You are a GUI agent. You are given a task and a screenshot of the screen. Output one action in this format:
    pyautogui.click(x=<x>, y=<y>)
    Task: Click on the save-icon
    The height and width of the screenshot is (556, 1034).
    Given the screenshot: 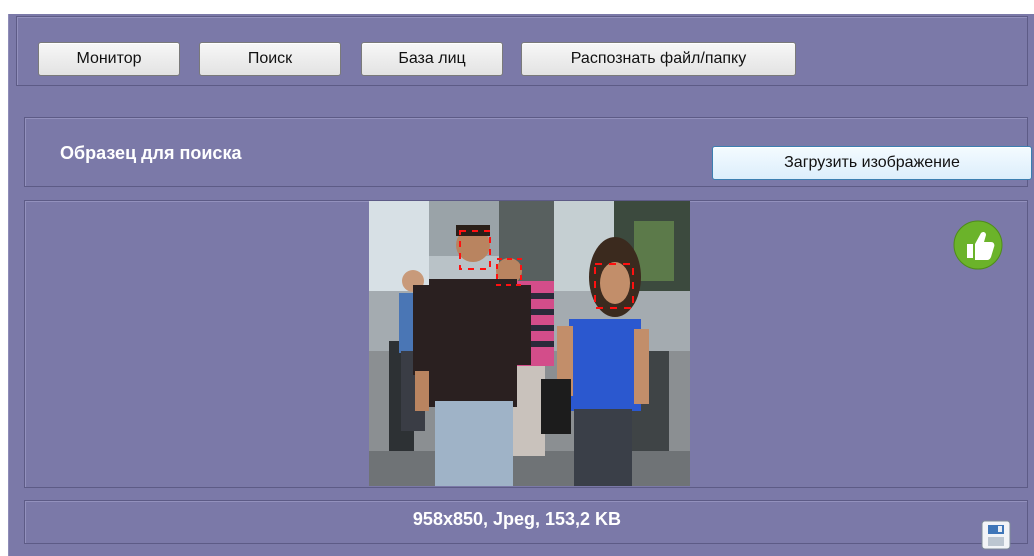 What is the action you would take?
    pyautogui.click(x=996, y=535)
    